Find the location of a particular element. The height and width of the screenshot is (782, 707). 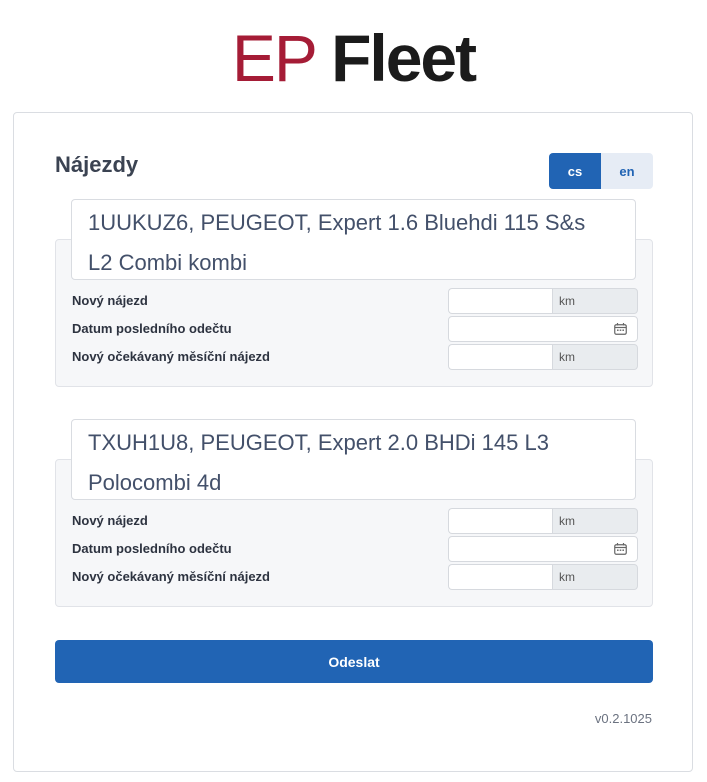

logo: EP Fleet is located at coordinates (353, 58).